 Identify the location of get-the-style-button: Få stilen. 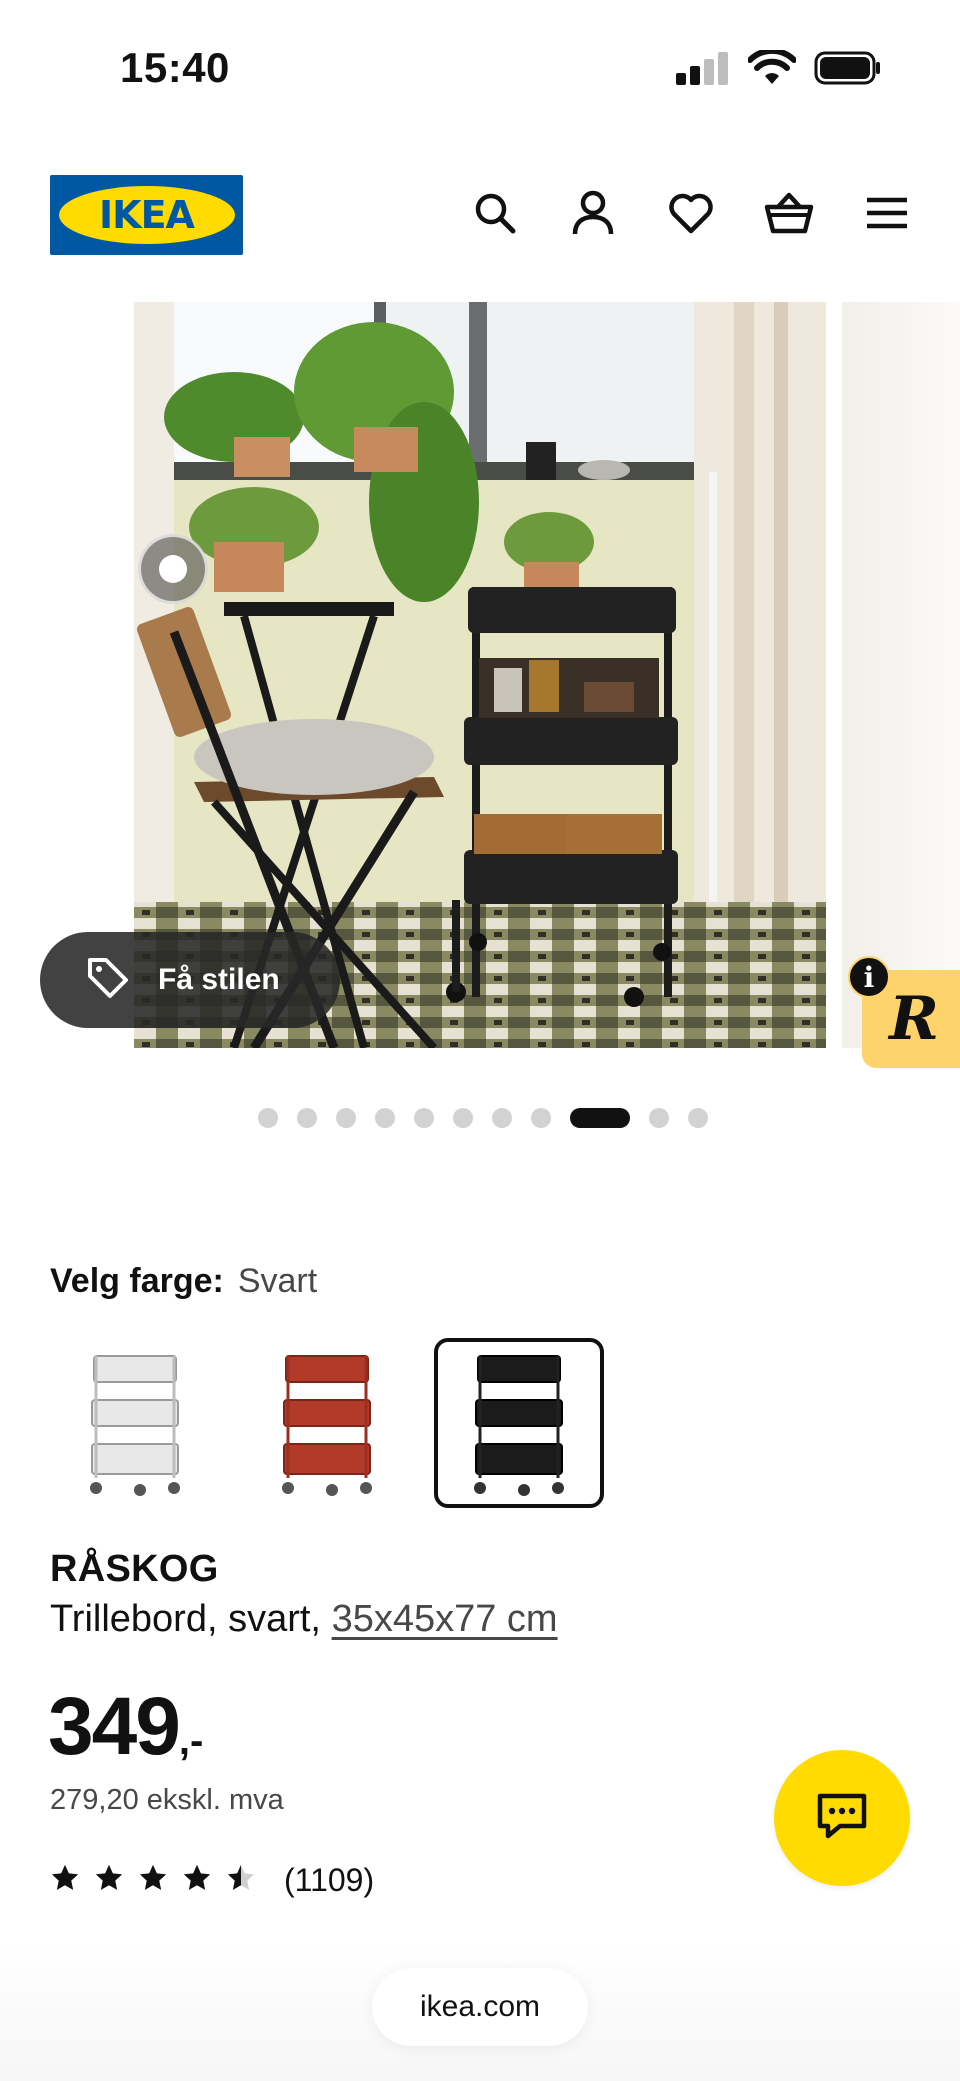
(190, 980).